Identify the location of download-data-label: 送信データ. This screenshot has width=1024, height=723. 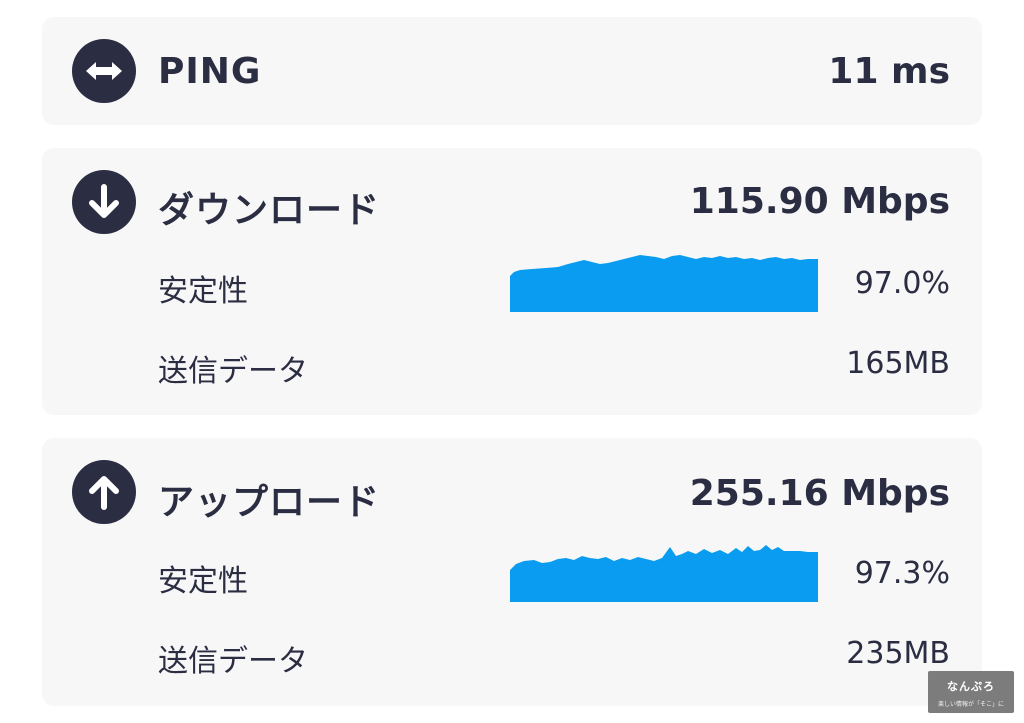
(233, 371).